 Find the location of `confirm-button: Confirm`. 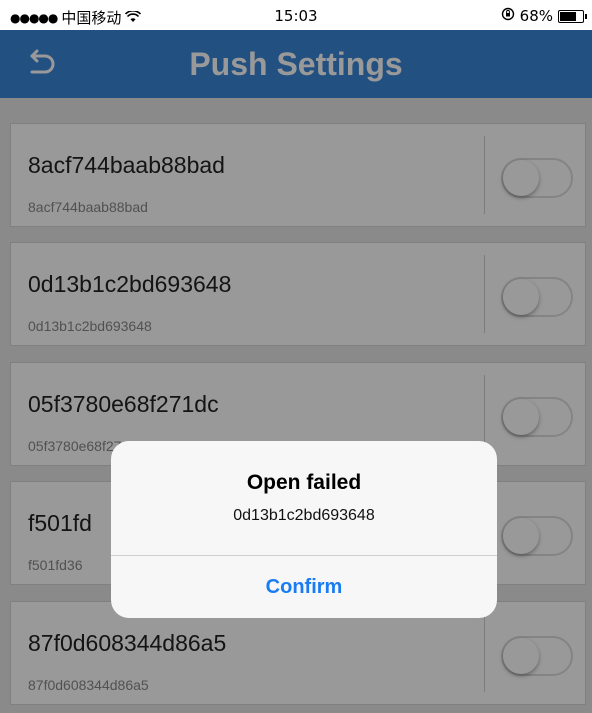

confirm-button: Confirm is located at coordinates (304, 587).